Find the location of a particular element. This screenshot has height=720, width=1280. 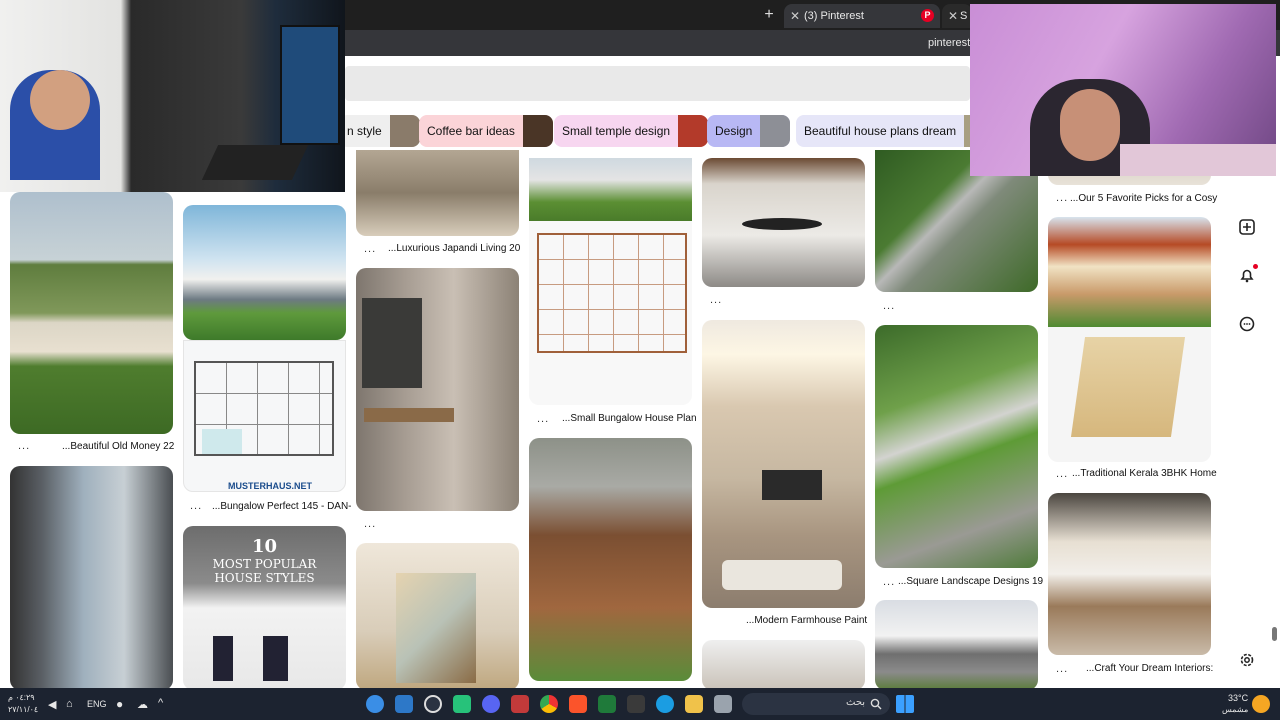

pin-caption: ...Small Bungalow House Plan is located at coordinates (629, 418).